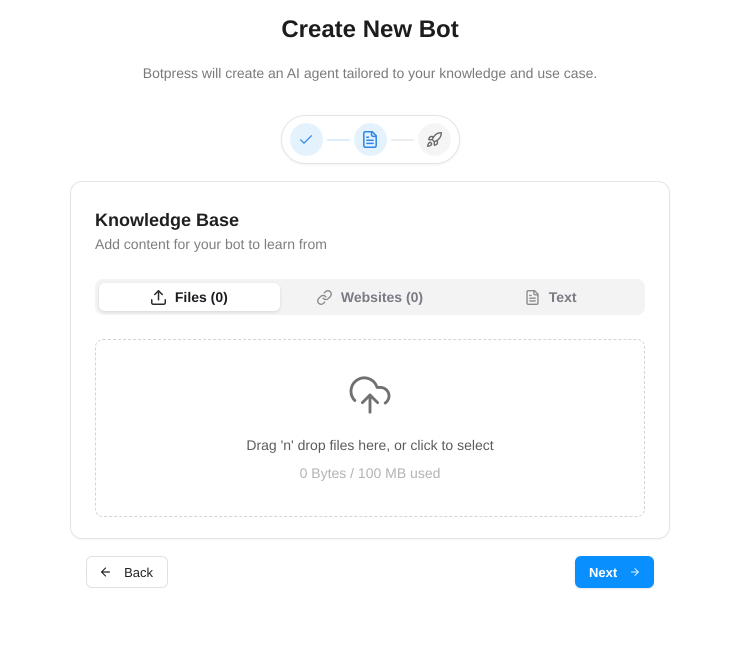  What do you see at coordinates (370, 73) in the screenshot?
I see `page-subtitle: Botpress will create an AI agent tailored to your knowledge and use case.` at bounding box center [370, 73].